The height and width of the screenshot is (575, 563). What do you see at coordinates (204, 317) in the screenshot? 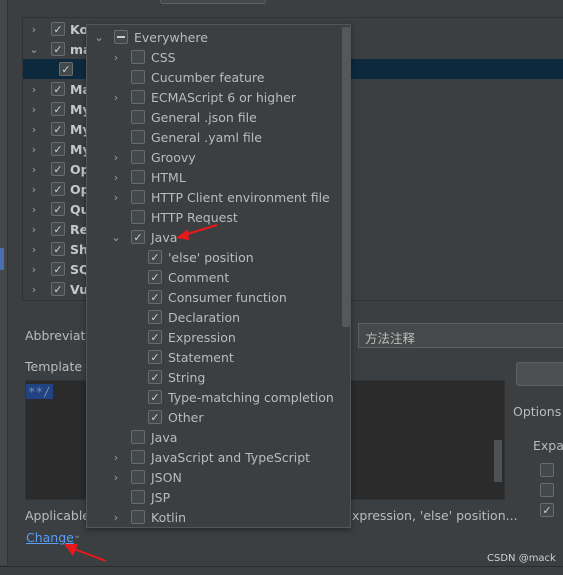
I see `context-item-label: Declaration` at bounding box center [204, 317].